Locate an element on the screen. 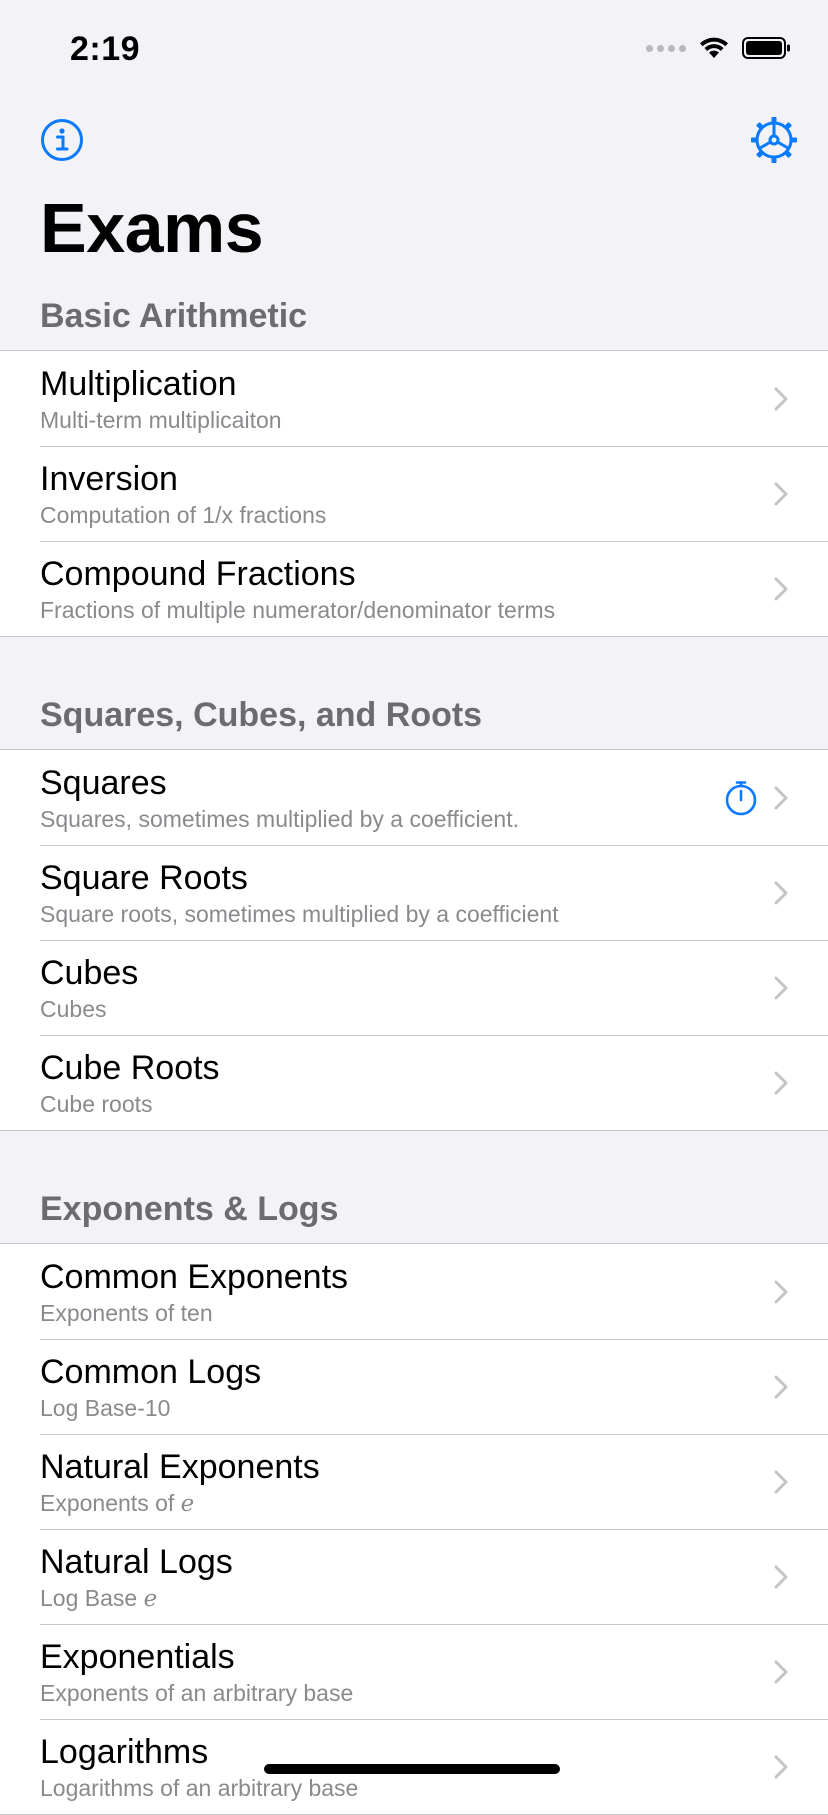 Image resolution: width=828 pixels, height=1815 pixels. row-subtitle: Cubes is located at coordinates (374, 1009).